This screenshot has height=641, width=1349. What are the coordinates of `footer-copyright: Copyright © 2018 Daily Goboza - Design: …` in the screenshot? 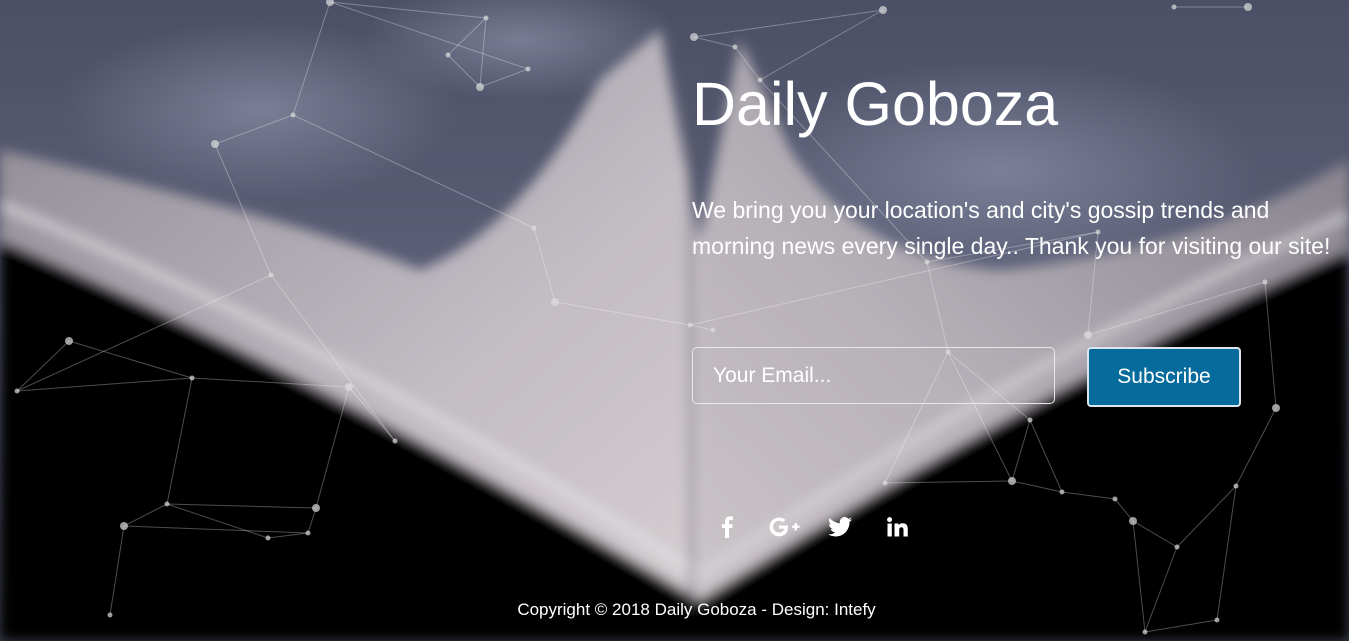 It's located at (696, 609).